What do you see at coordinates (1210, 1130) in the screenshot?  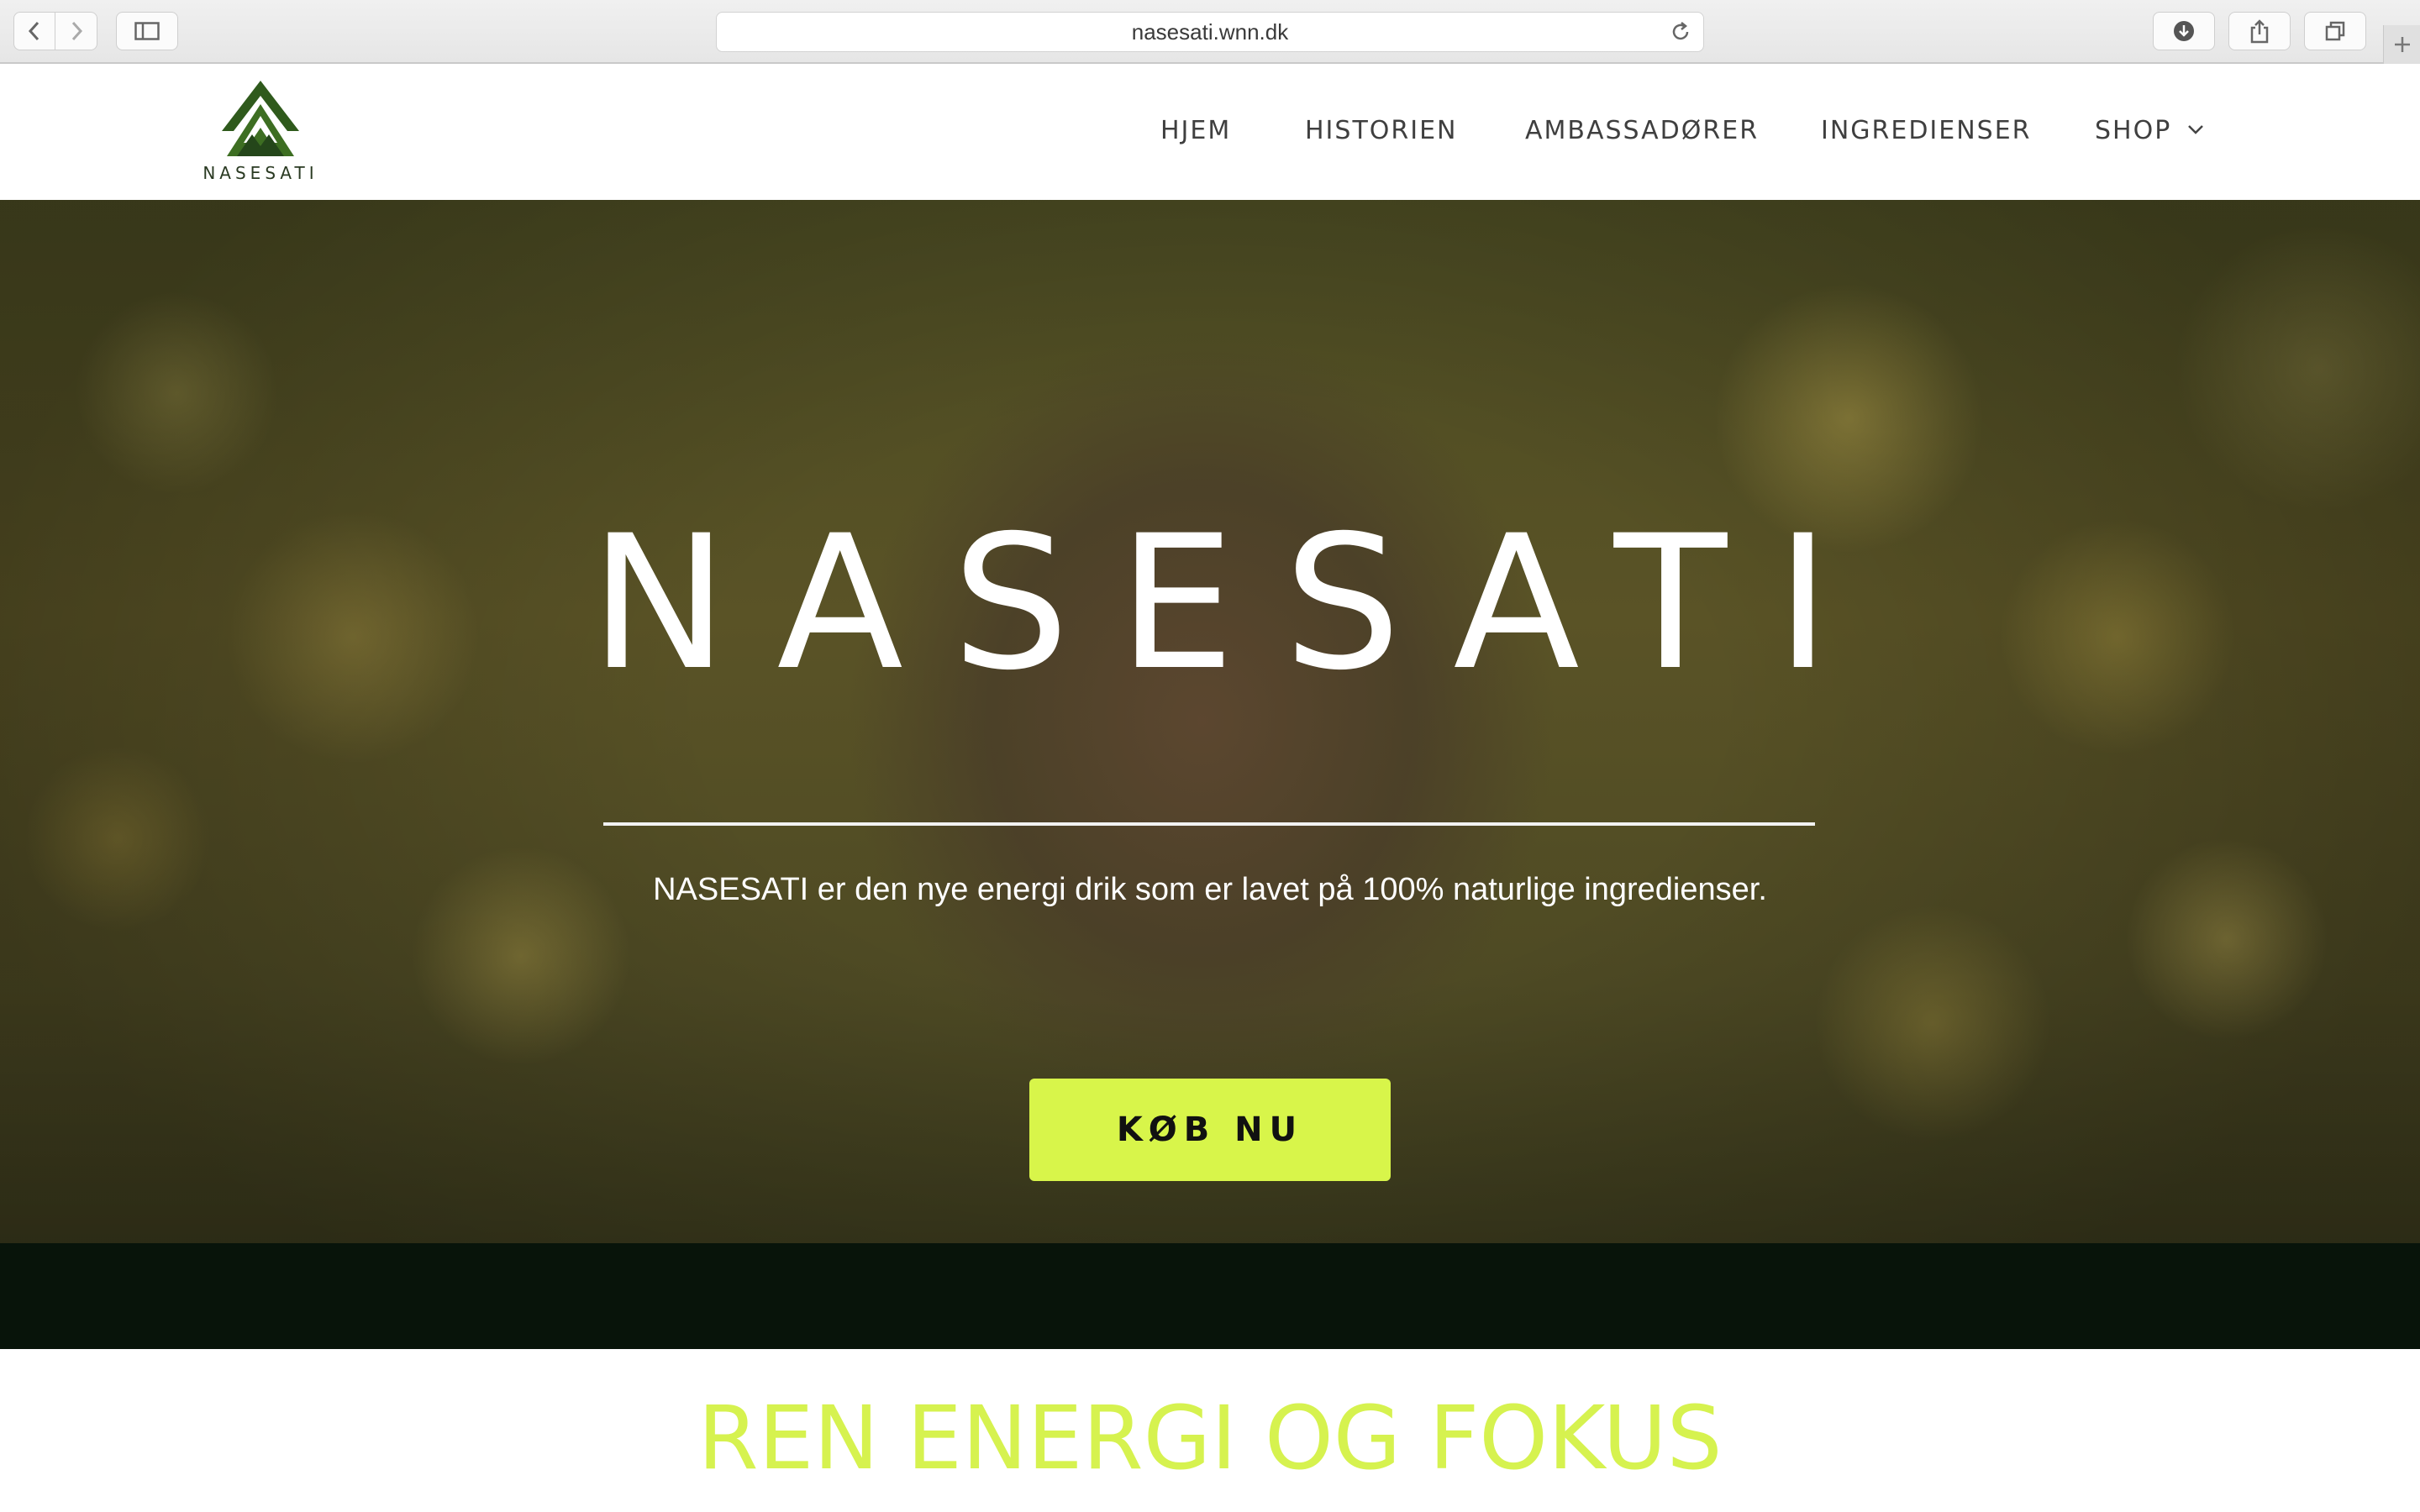 I see `buy-now-button: KØB NU` at bounding box center [1210, 1130].